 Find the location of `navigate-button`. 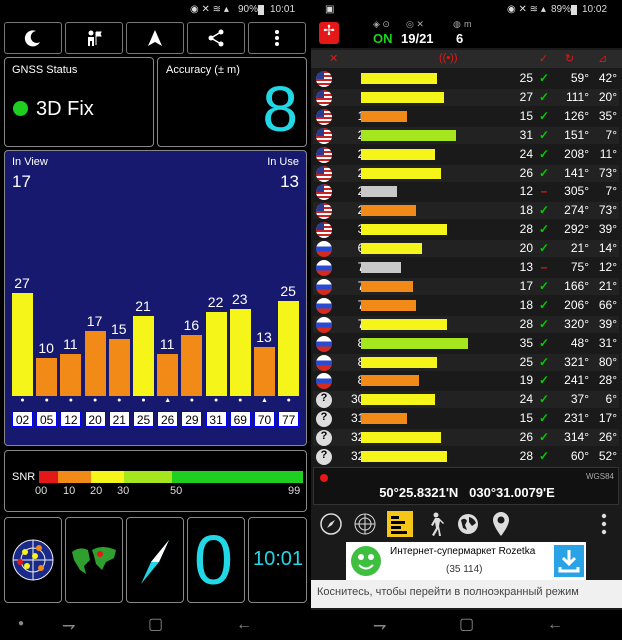

navigate-button is located at coordinates (155, 38).